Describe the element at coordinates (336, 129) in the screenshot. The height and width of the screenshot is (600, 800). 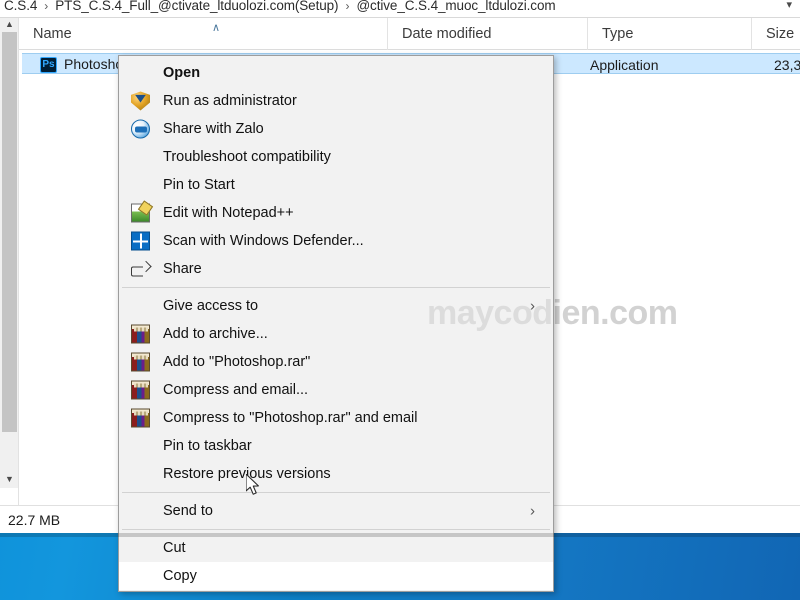
I see `menu-item-share-with-zalo: Share with Zalo` at that location.